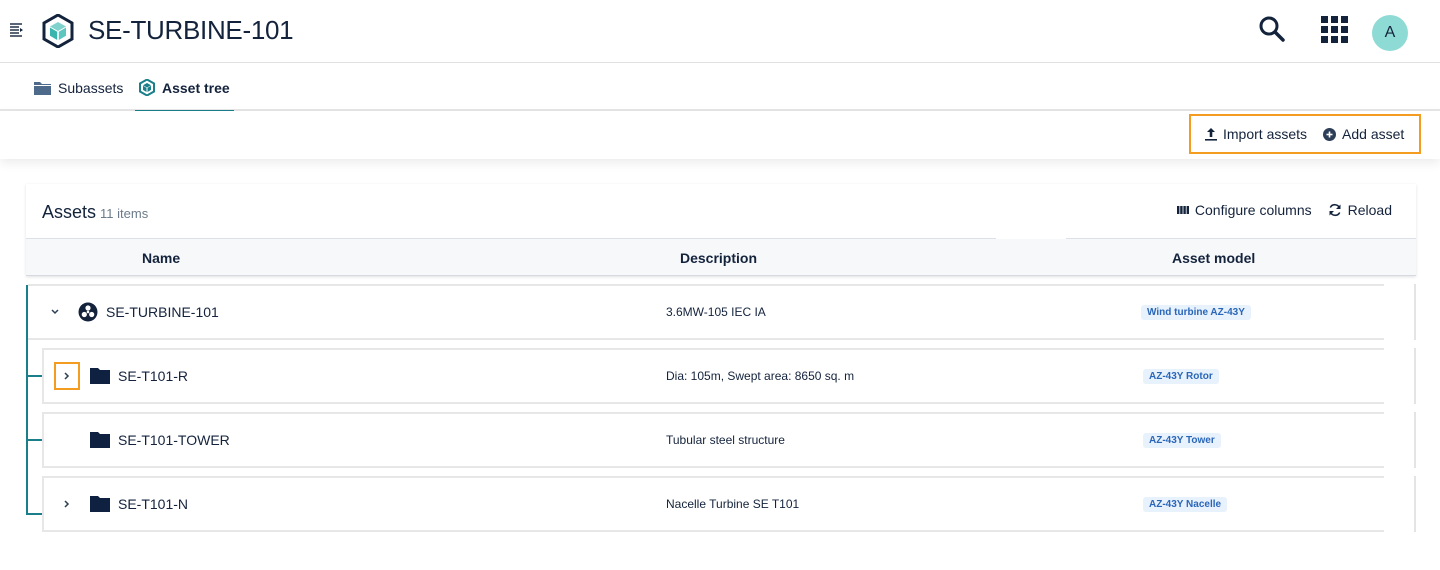 This screenshot has height=570, width=1440. I want to click on import-assets-label: Import assets, so click(1265, 134).